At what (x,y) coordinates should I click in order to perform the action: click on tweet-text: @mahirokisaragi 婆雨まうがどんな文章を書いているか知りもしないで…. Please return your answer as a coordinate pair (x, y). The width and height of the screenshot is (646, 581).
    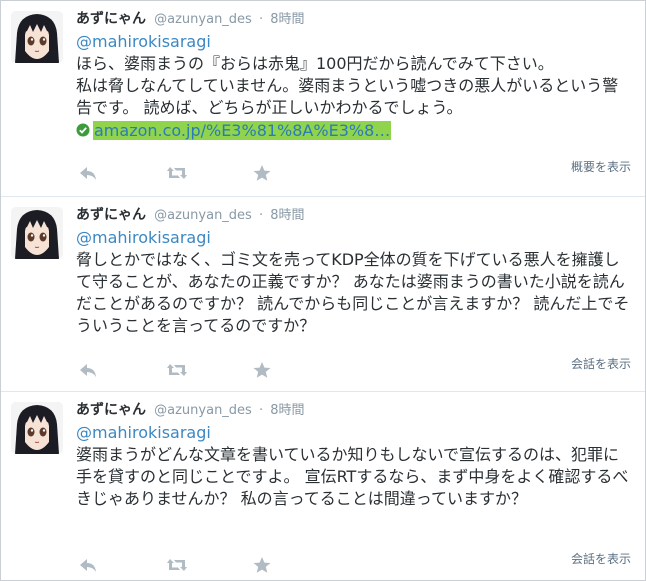
    Looking at the image, I should click on (353, 466).